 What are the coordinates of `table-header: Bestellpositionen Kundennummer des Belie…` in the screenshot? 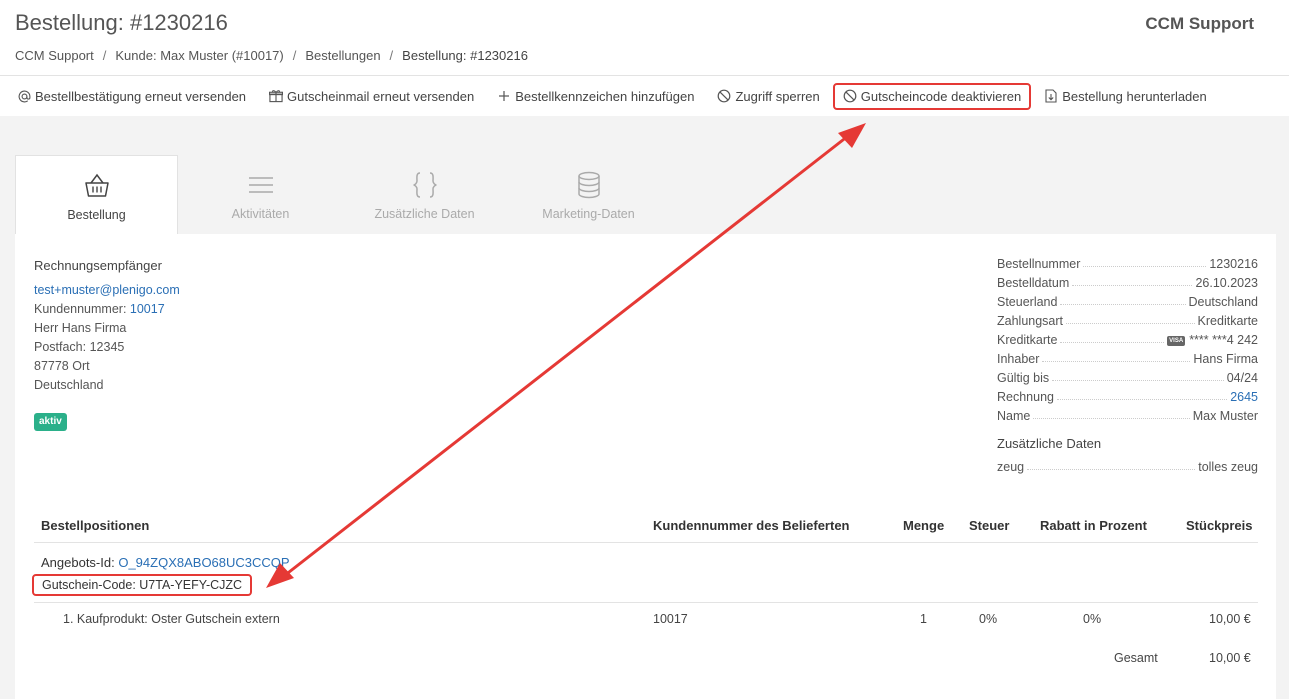 It's located at (646, 525).